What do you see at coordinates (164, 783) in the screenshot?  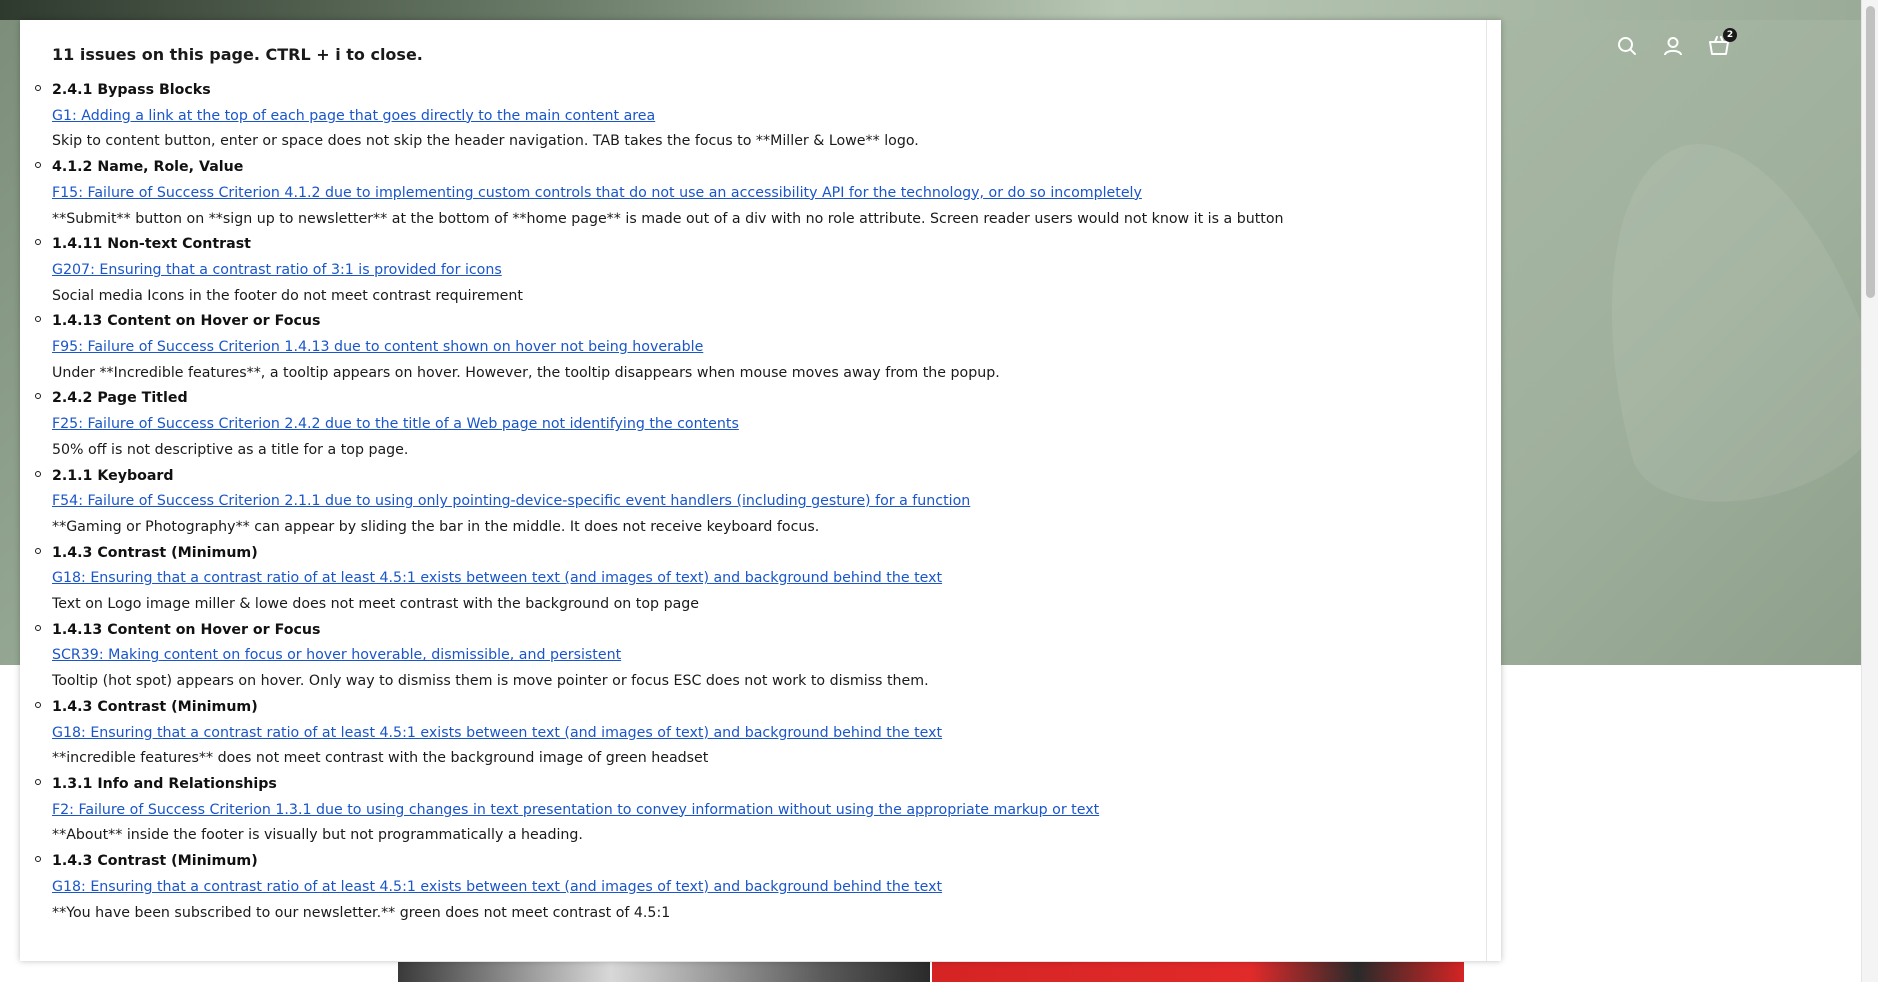 I see `issue-criterion: 1.3.1 Info and Relationships` at bounding box center [164, 783].